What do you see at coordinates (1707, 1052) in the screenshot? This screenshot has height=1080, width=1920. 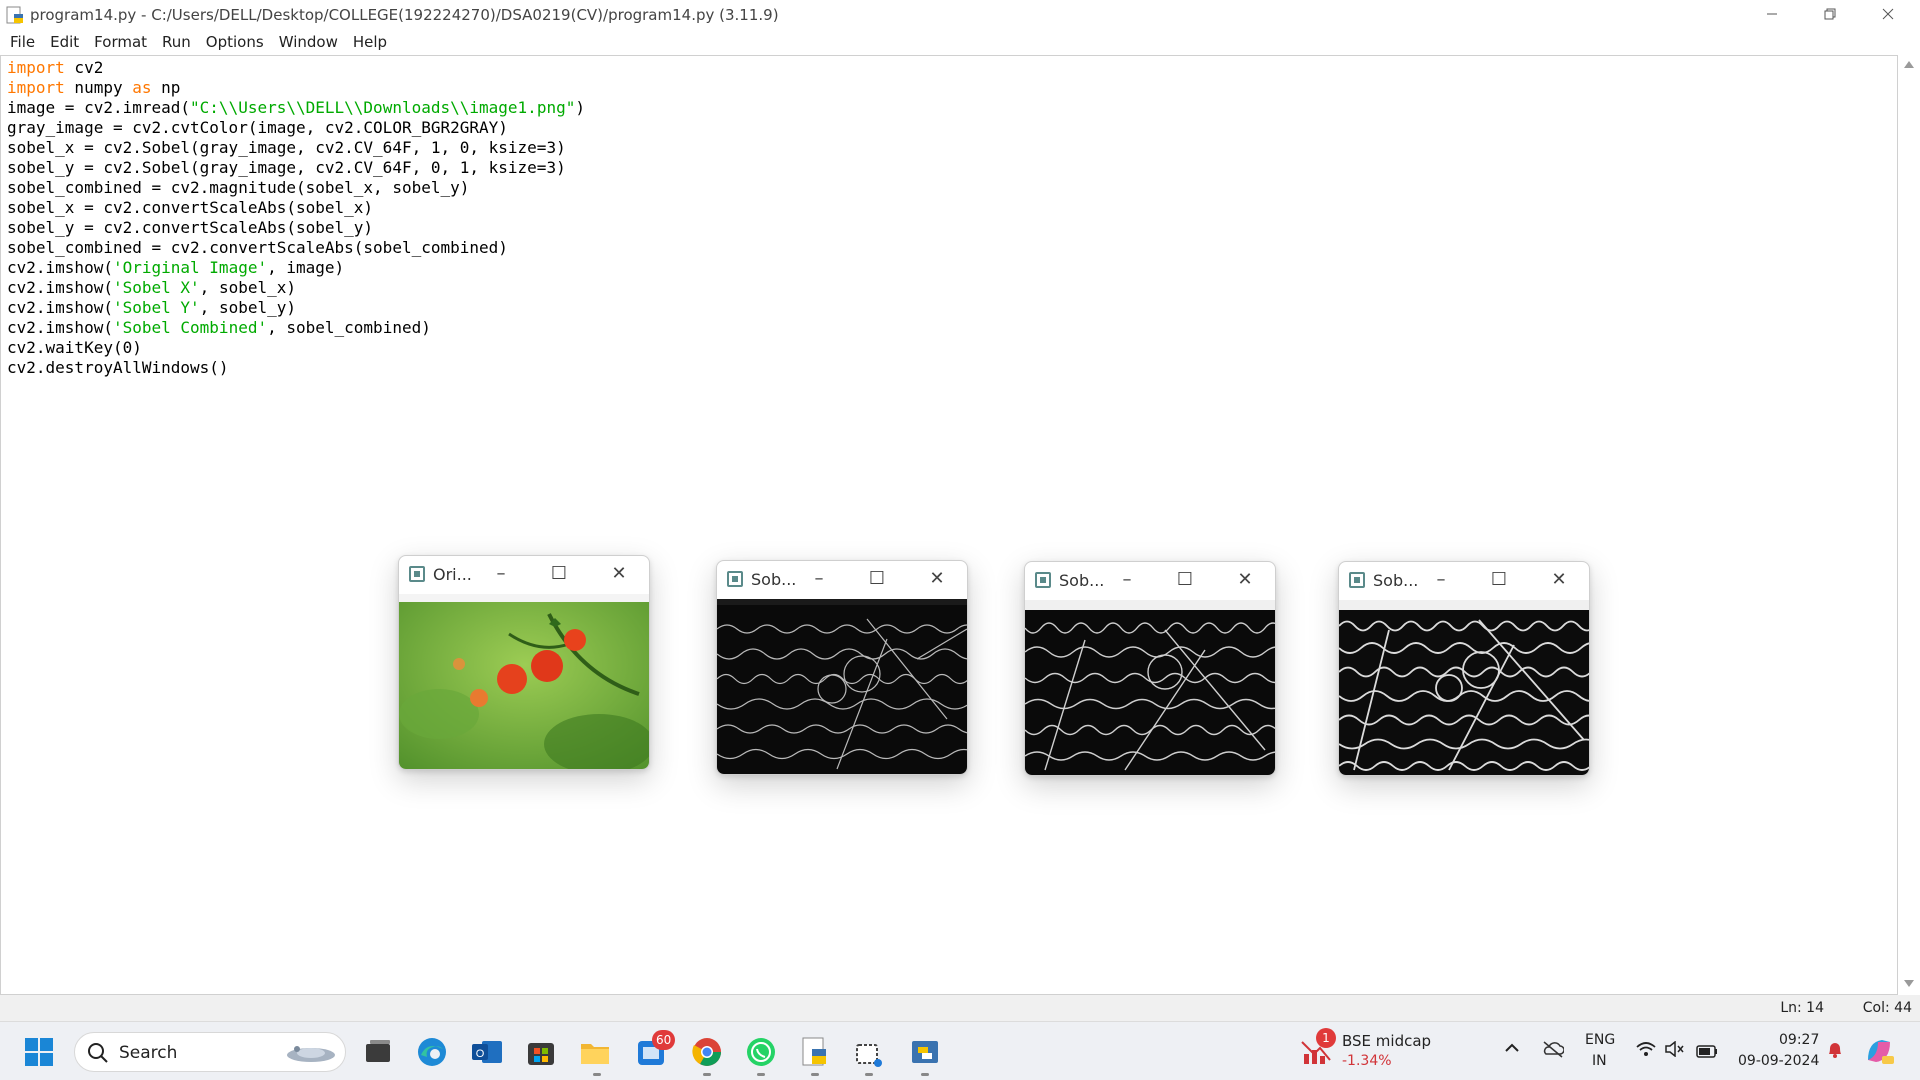 I see `battery-icon` at bounding box center [1707, 1052].